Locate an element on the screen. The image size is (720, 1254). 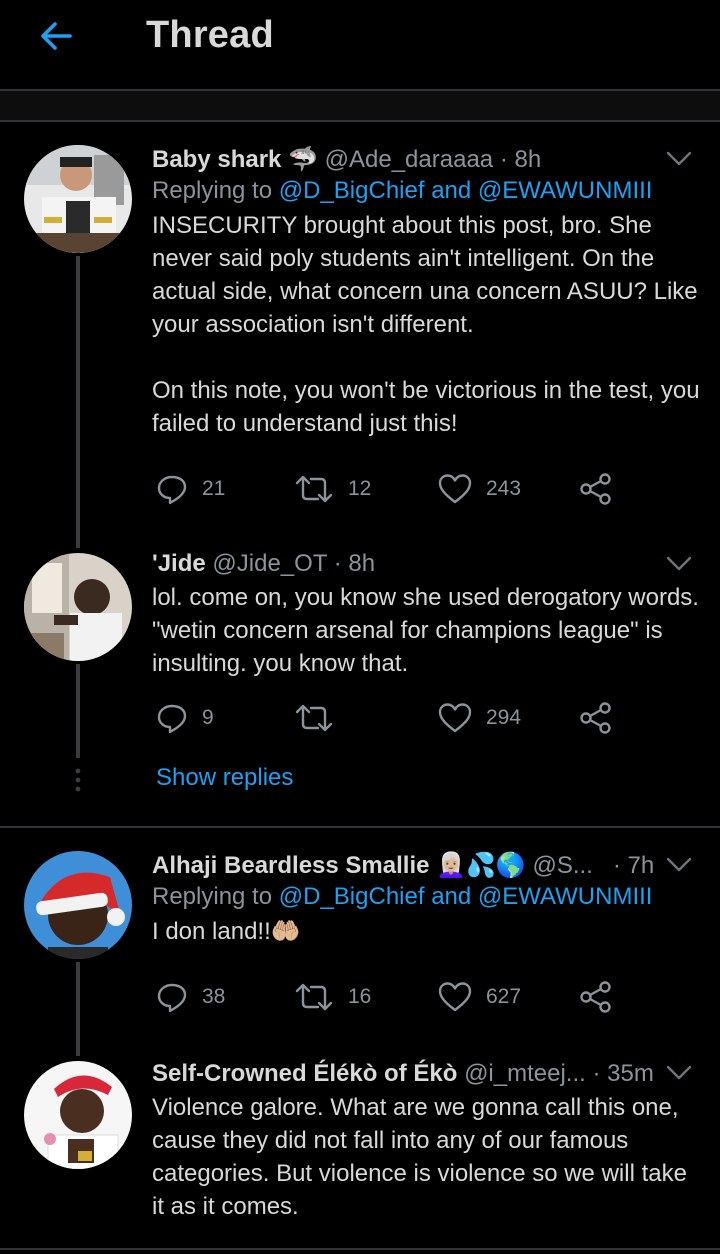
like-count: 627 is located at coordinates (504, 996).